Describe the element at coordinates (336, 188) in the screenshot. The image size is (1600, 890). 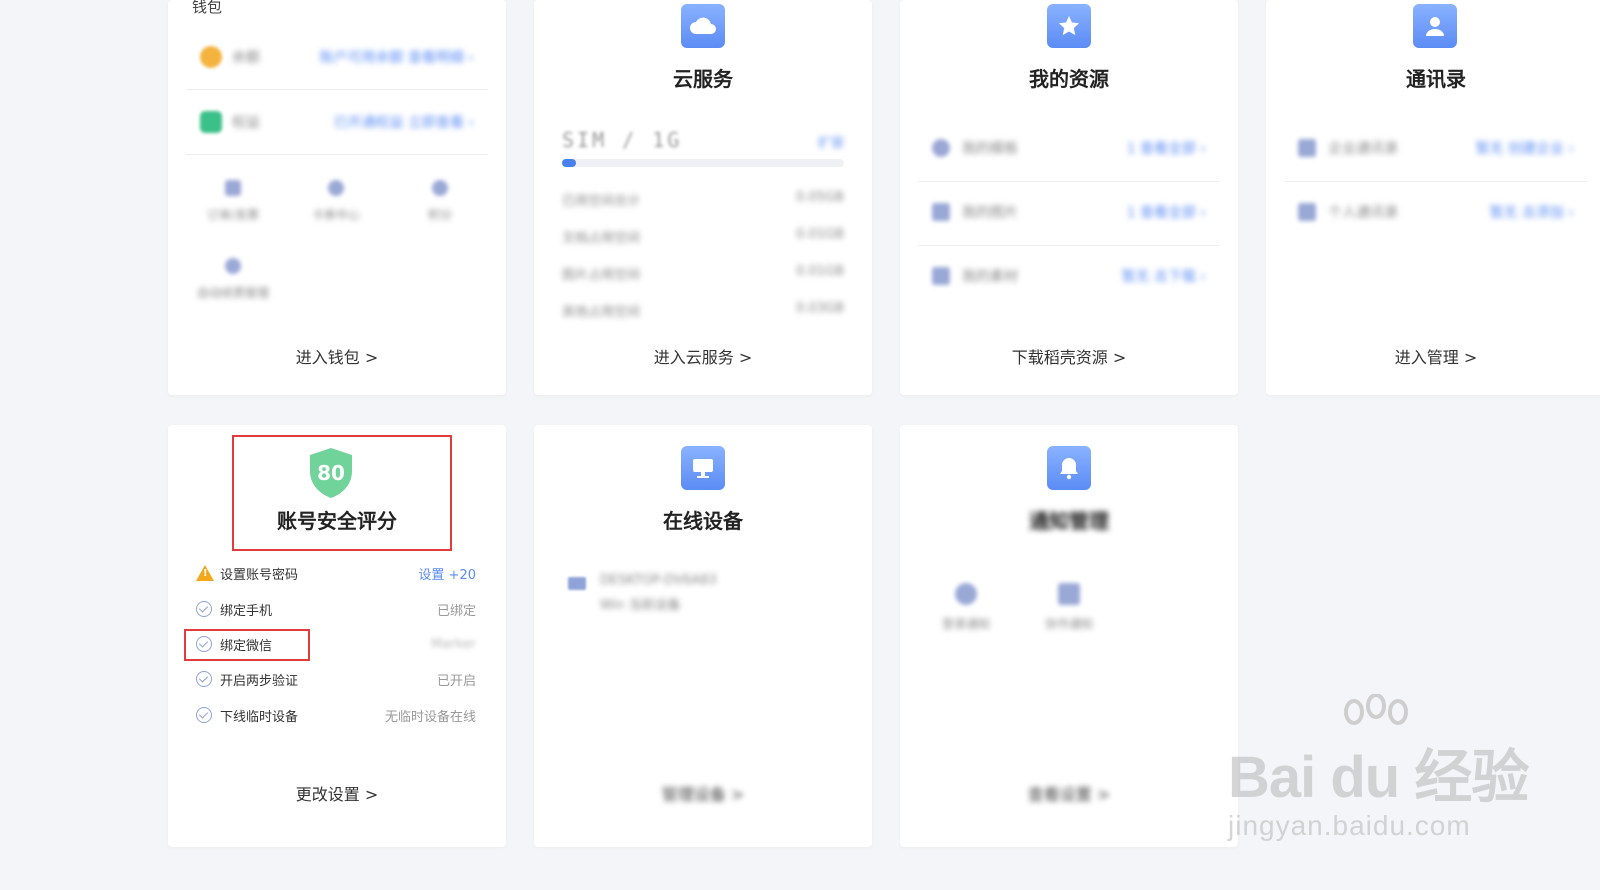
I see `coupon-icon` at that location.